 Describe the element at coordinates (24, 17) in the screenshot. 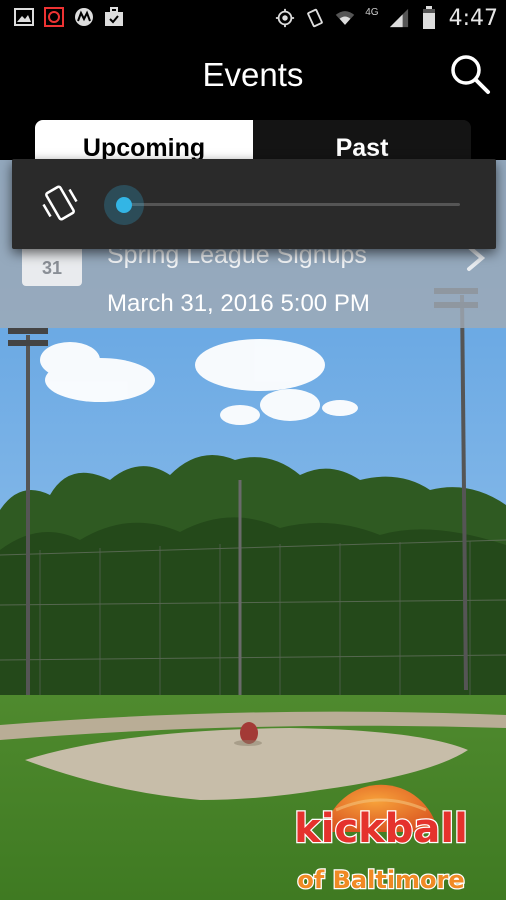

I see `image-icon` at that location.